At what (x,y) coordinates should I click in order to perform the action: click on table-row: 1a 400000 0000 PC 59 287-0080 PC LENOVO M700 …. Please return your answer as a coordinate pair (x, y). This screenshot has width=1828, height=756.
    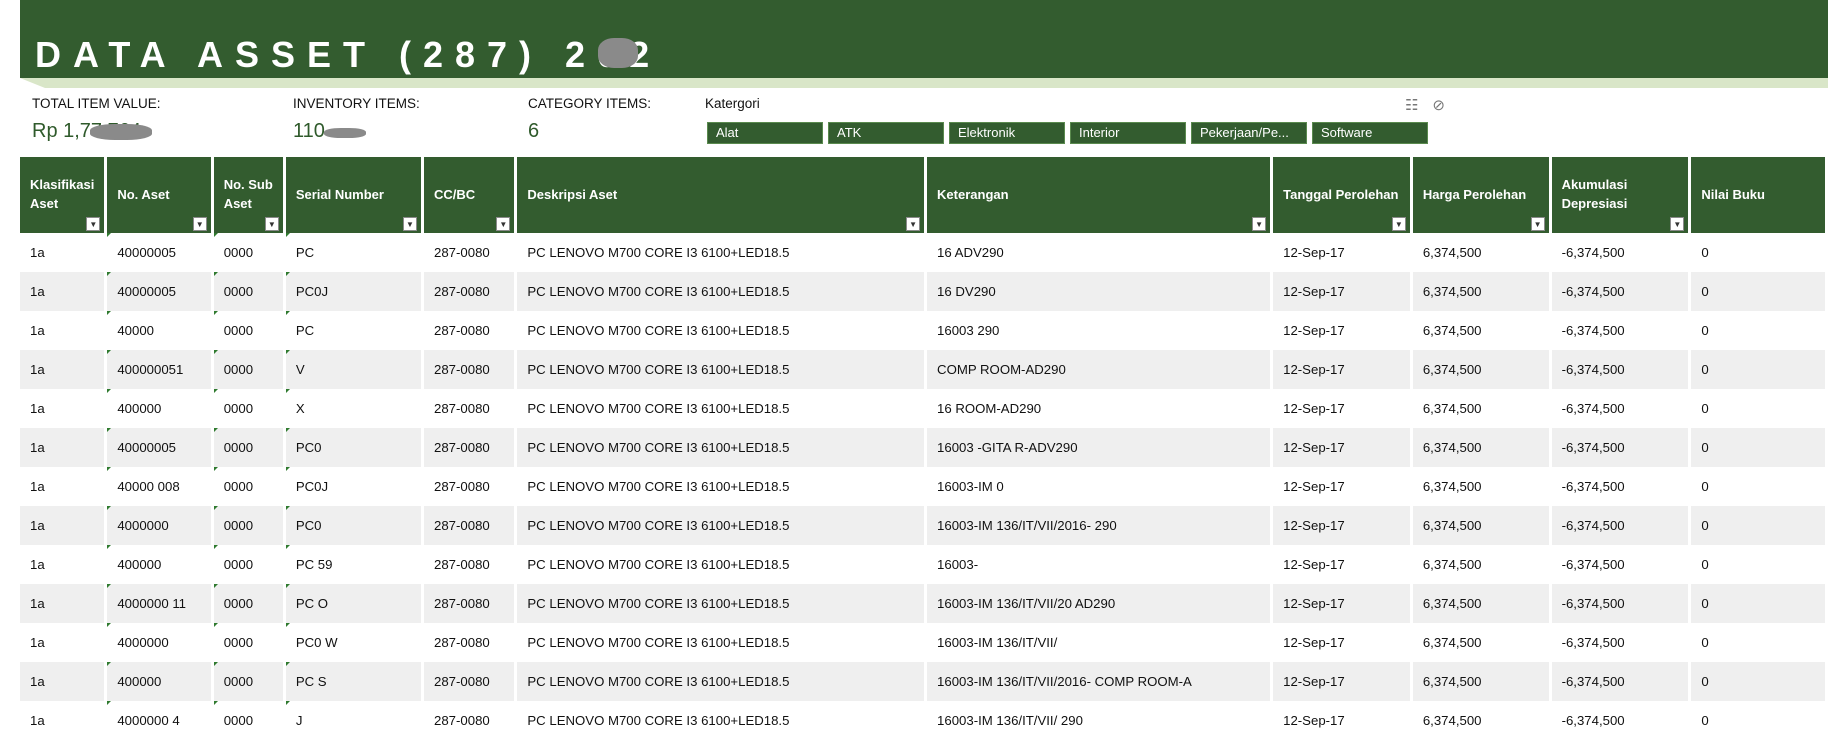
    Looking at the image, I should click on (924, 564).